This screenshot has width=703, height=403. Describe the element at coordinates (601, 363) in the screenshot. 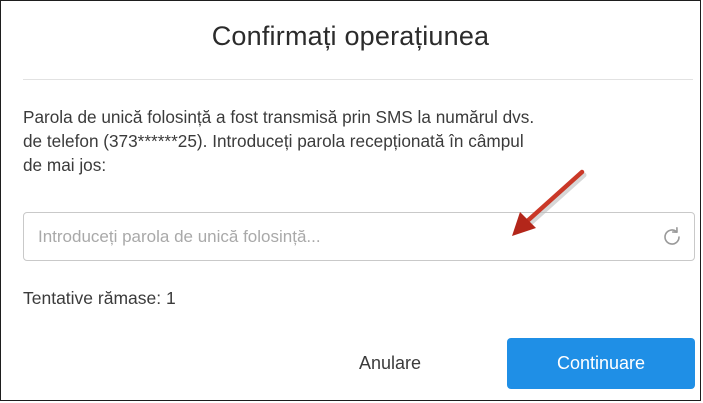

I see `continue-button: Continuare` at that location.